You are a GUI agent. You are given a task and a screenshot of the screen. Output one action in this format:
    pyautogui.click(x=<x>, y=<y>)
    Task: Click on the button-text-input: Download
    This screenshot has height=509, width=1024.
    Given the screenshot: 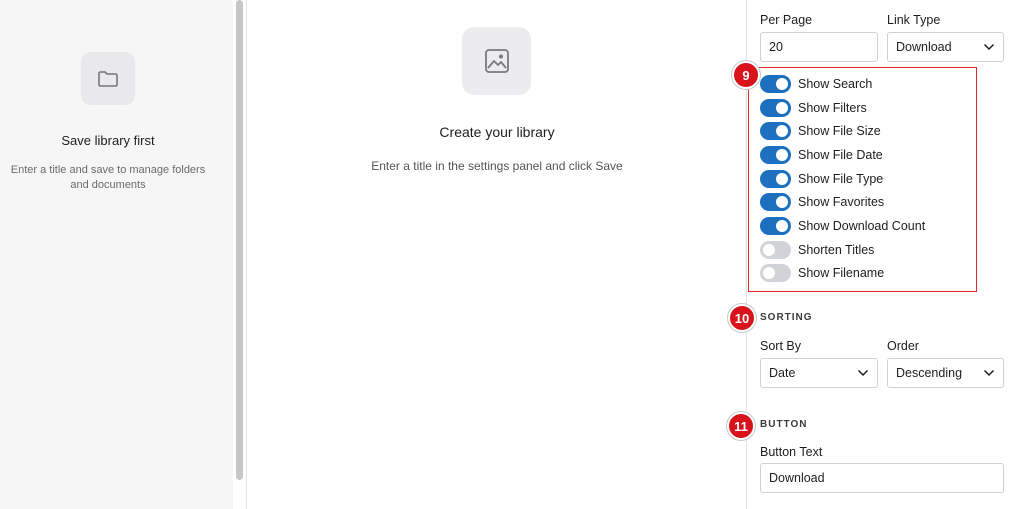 What is the action you would take?
    pyautogui.click(x=882, y=478)
    